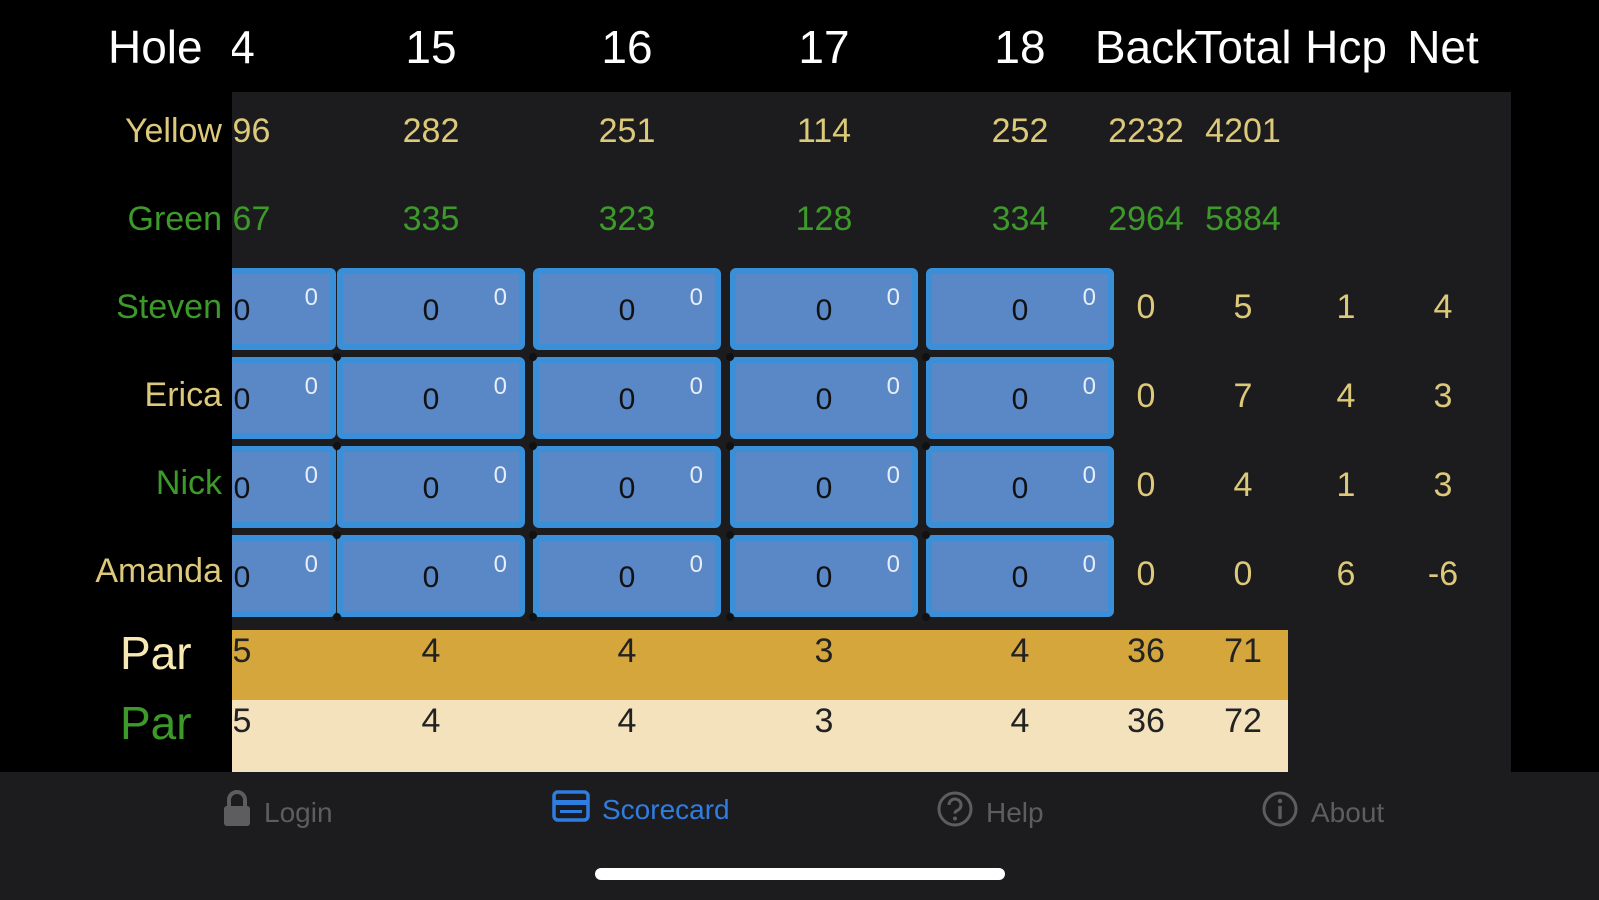 The image size is (1599, 900). What do you see at coordinates (189, 483) in the screenshot?
I see `player-name-nick: Nick` at bounding box center [189, 483].